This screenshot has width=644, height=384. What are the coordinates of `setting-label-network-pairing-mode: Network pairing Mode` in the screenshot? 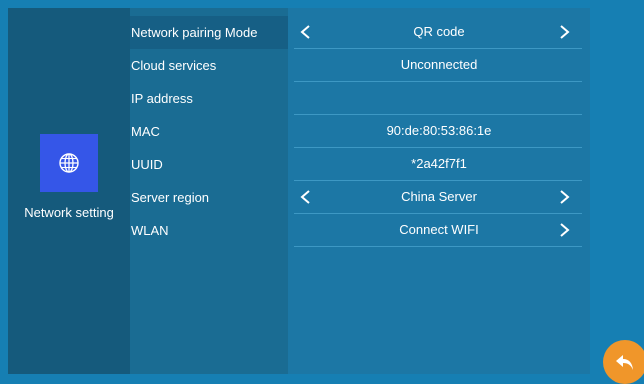 It's located at (209, 32).